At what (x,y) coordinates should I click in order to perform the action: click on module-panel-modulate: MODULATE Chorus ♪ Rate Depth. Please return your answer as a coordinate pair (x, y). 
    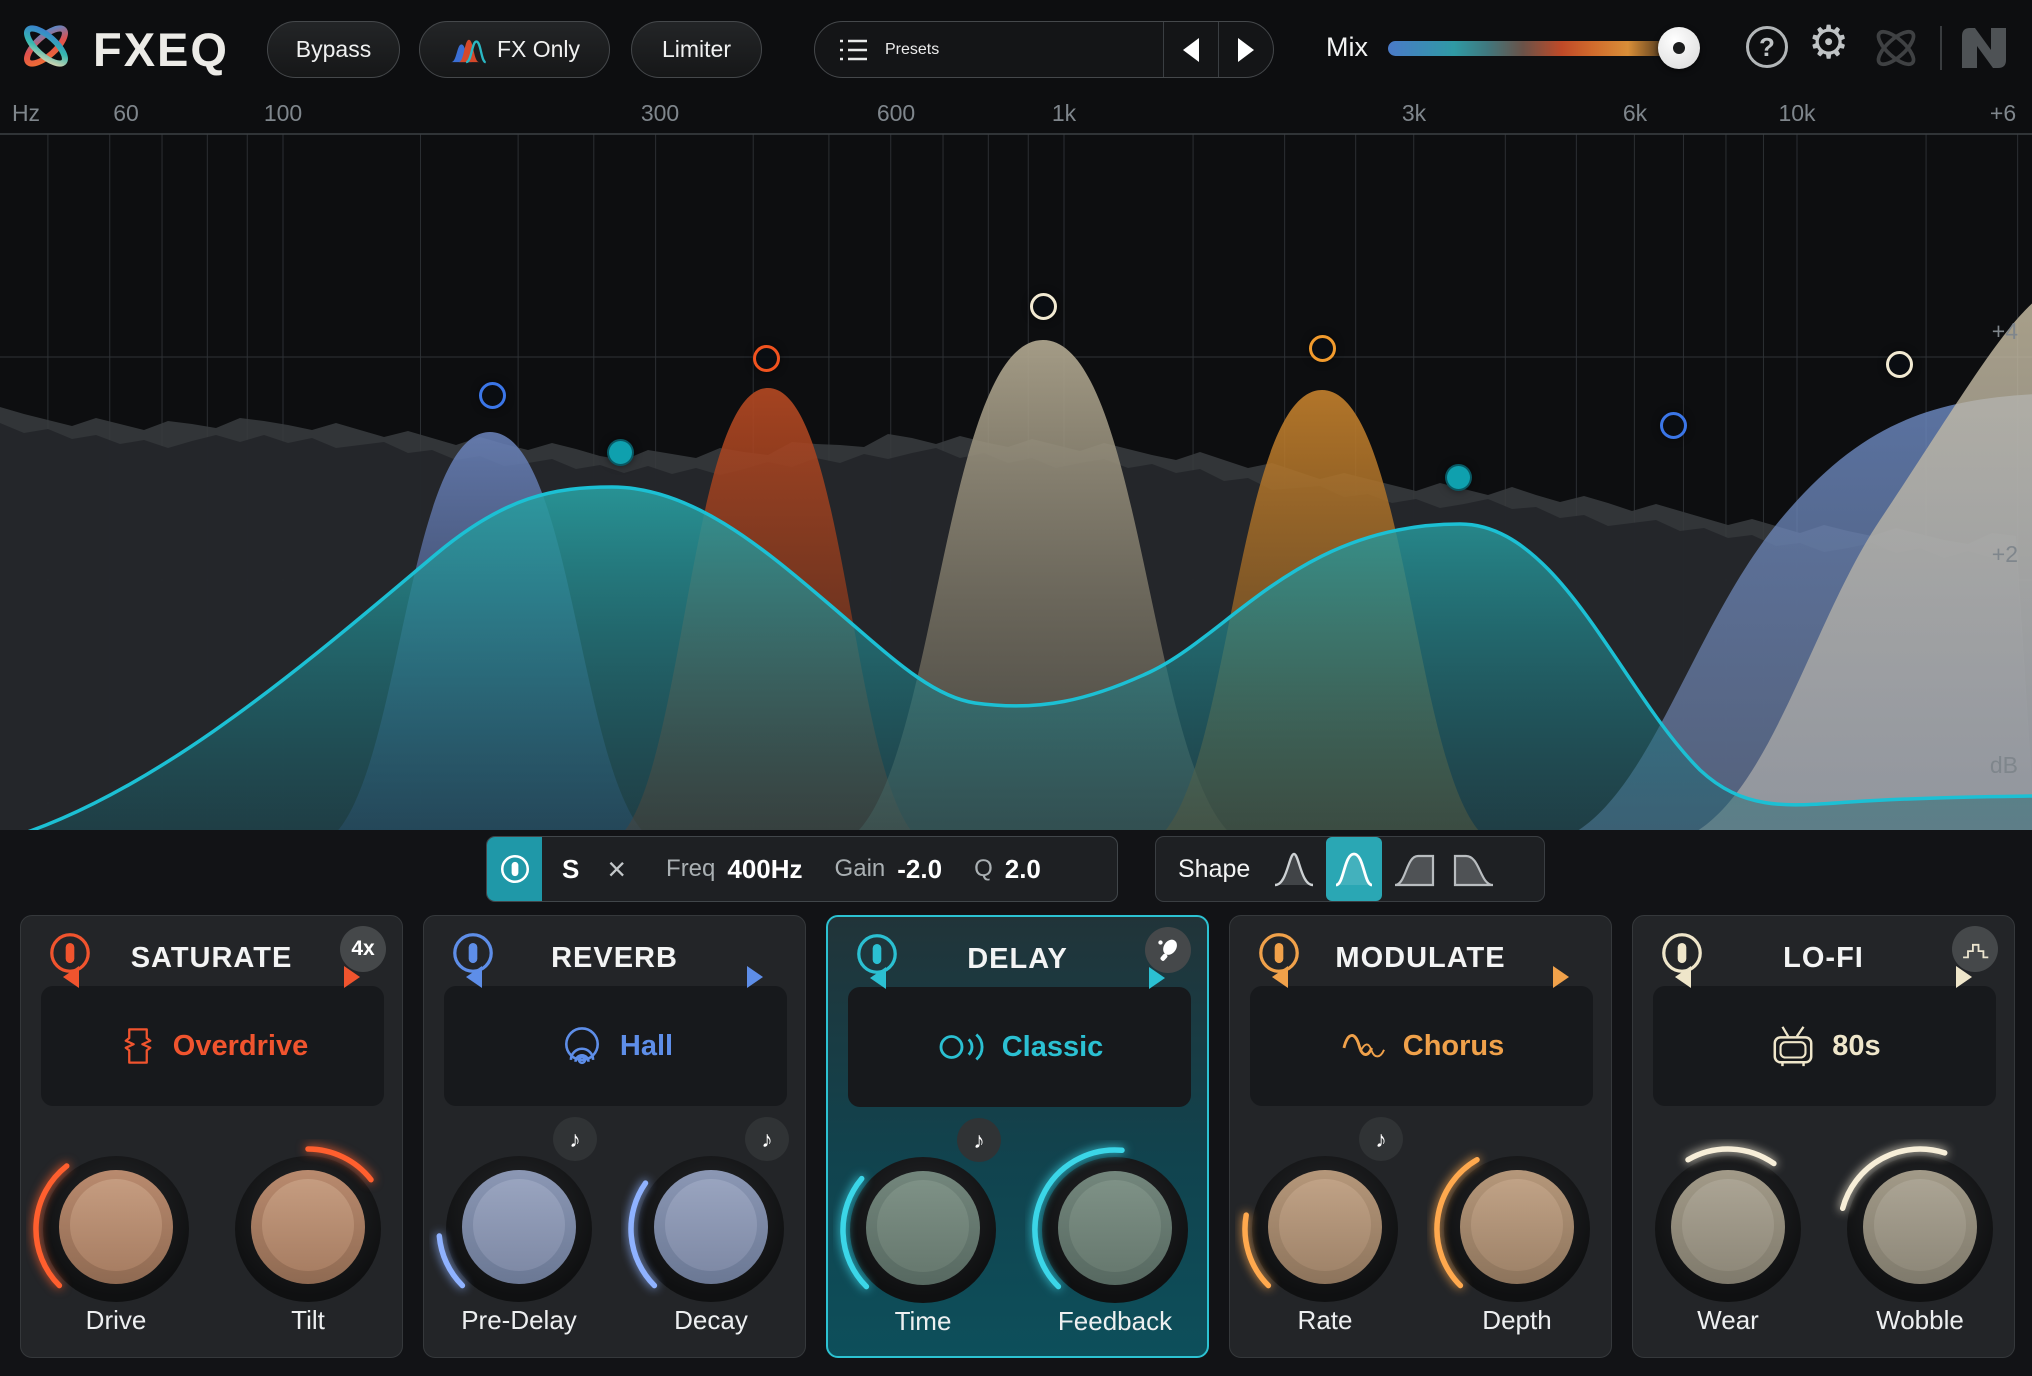
    Looking at the image, I should click on (1420, 1136).